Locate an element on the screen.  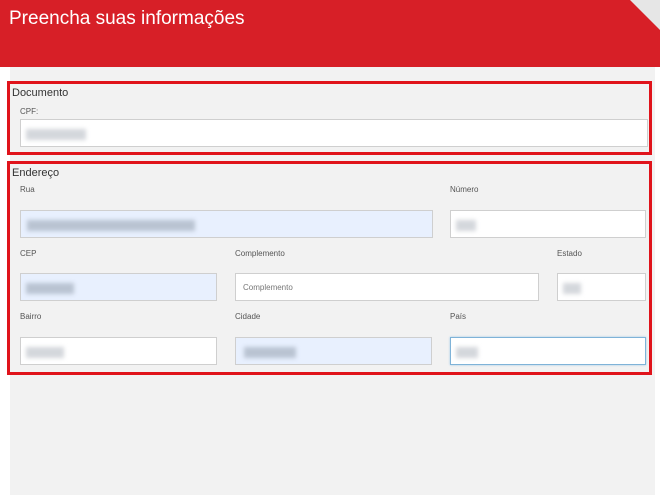
cep-field is located at coordinates (118, 287).